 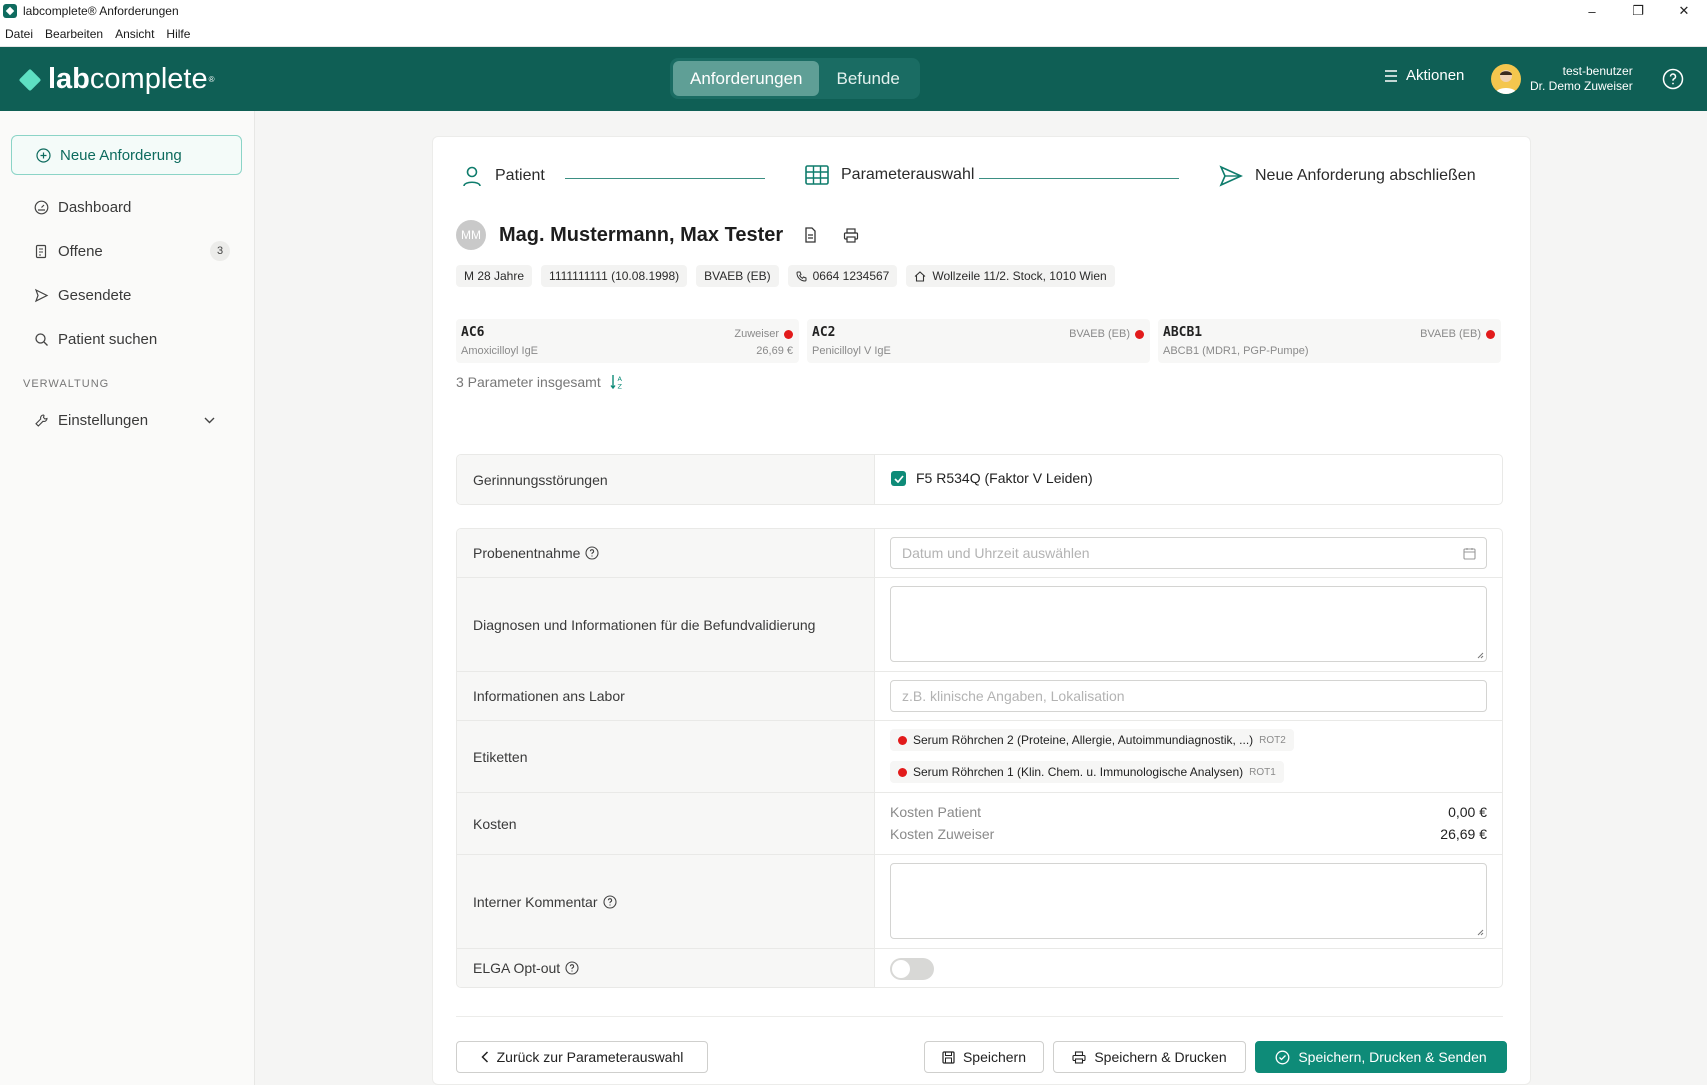 I want to click on menu-ansicht: Ansicht, so click(x=134, y=34).